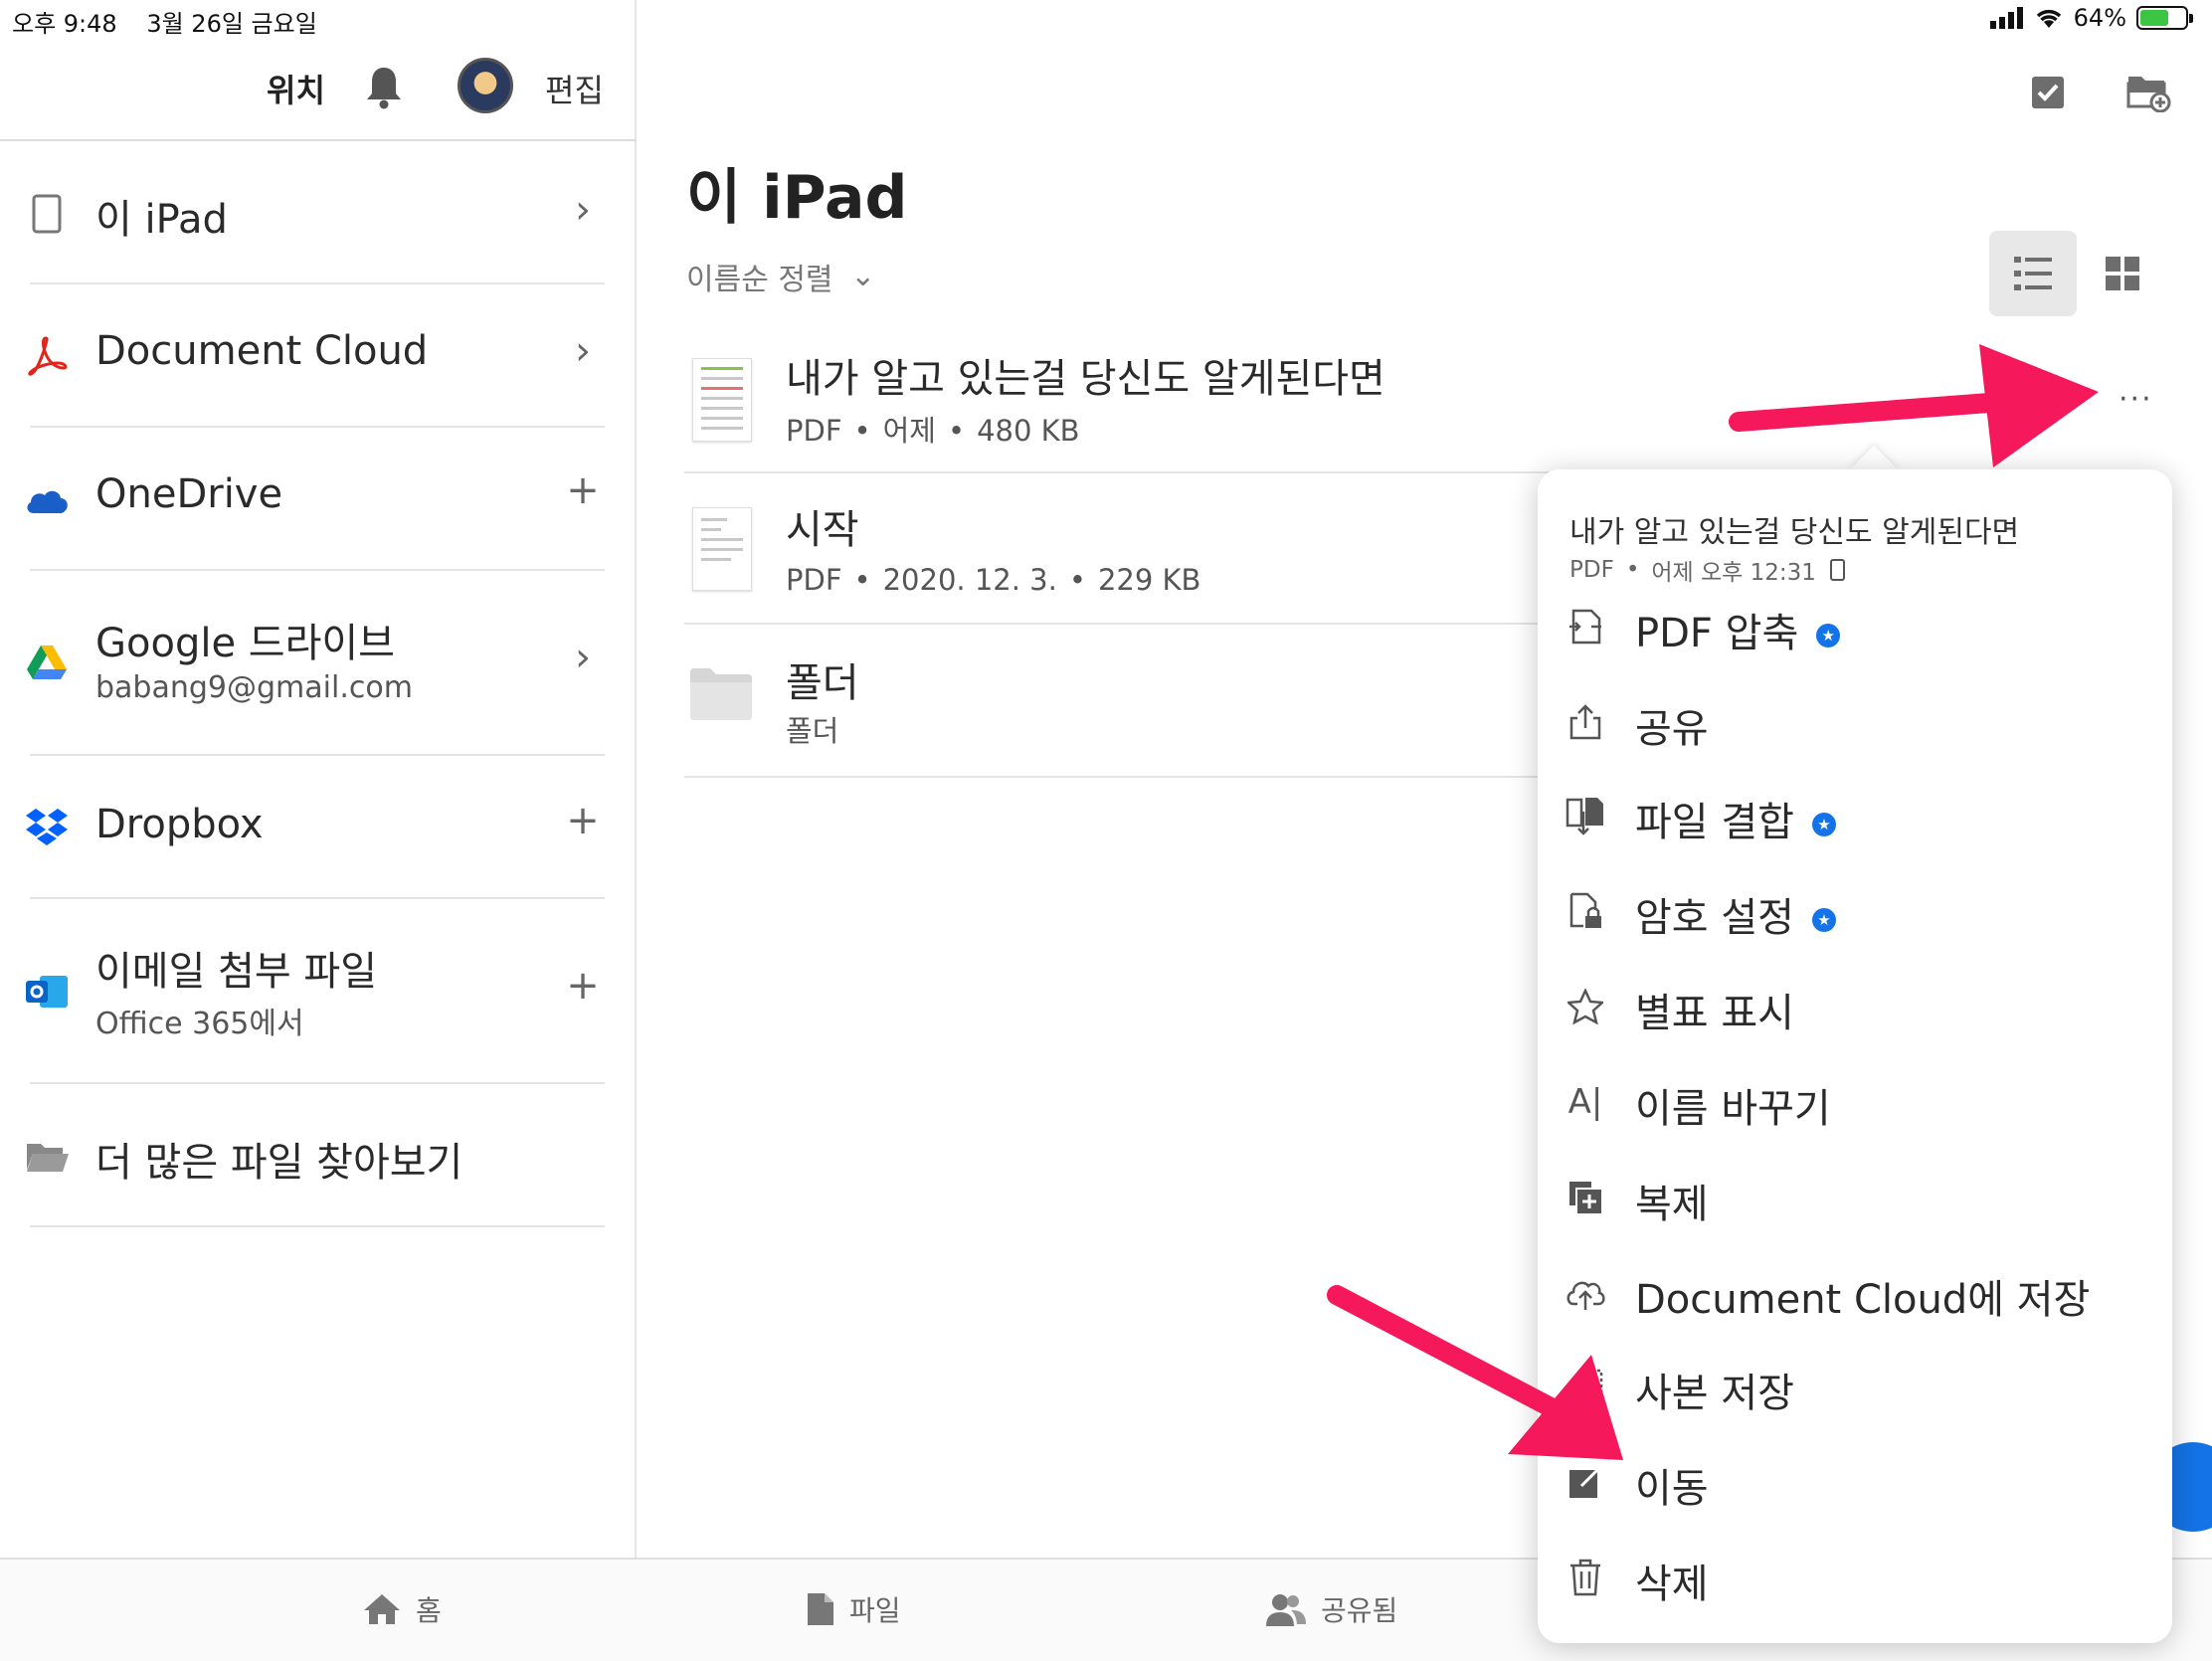 The image size is (2212, 1661). Describe the element at coordinates (2136, 400) in the screenshot. I see `more-options-icon: ···` at that location.